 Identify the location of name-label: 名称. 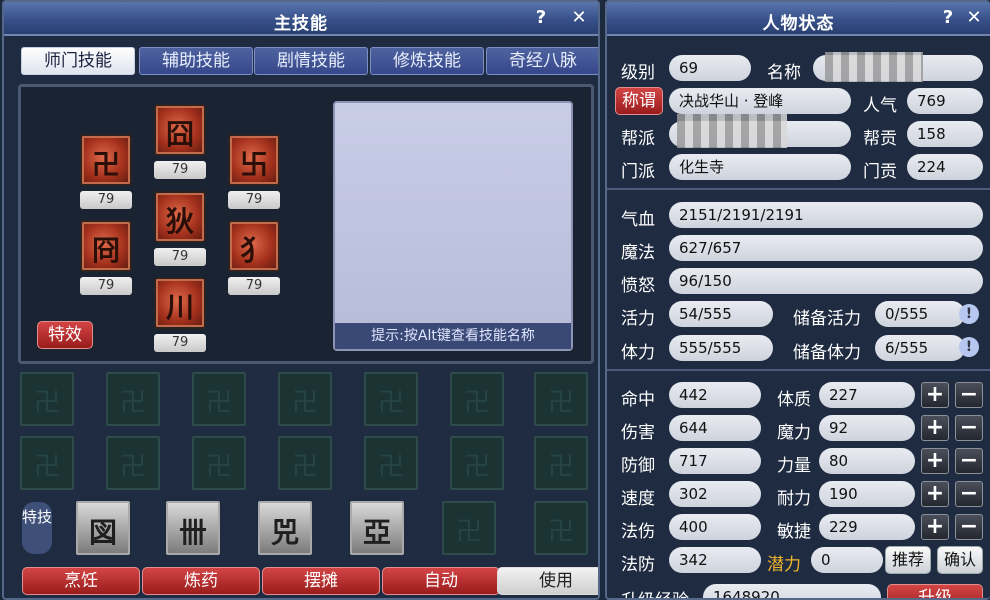
(784, 73).